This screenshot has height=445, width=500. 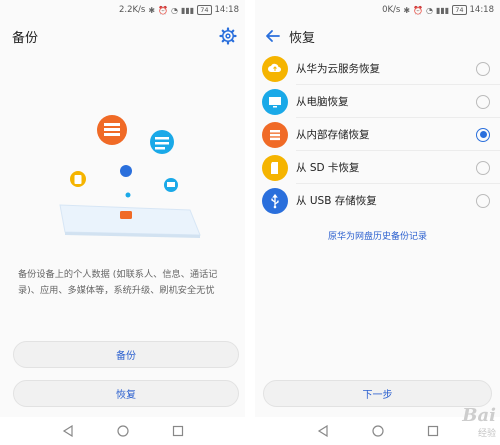 I want to click on option-label: 从内部存储恢复, so click(x=333, y=135).